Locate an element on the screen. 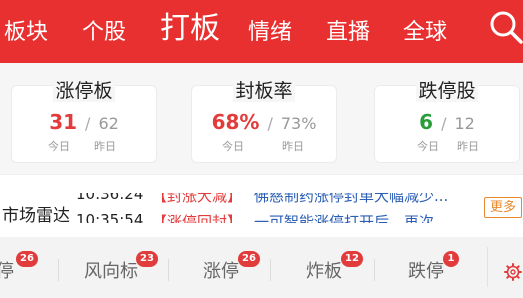  seal-rate-card: 封板率 68% / 73% 今日 昨日 is located at coordinates (264, 121).